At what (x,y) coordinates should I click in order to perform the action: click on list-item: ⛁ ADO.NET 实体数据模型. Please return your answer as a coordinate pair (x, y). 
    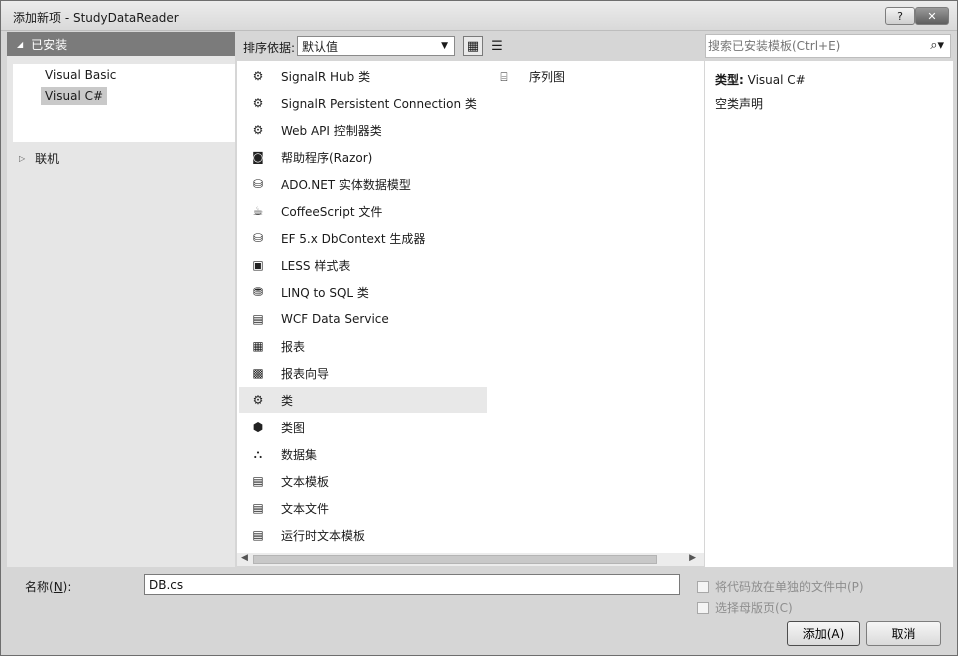
    Looking at the image, I should click on (363, 184).